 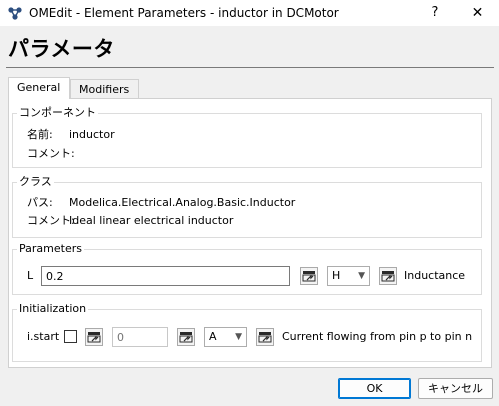 I want to click on class-group-title: クラス, so click(x=35, y=182).